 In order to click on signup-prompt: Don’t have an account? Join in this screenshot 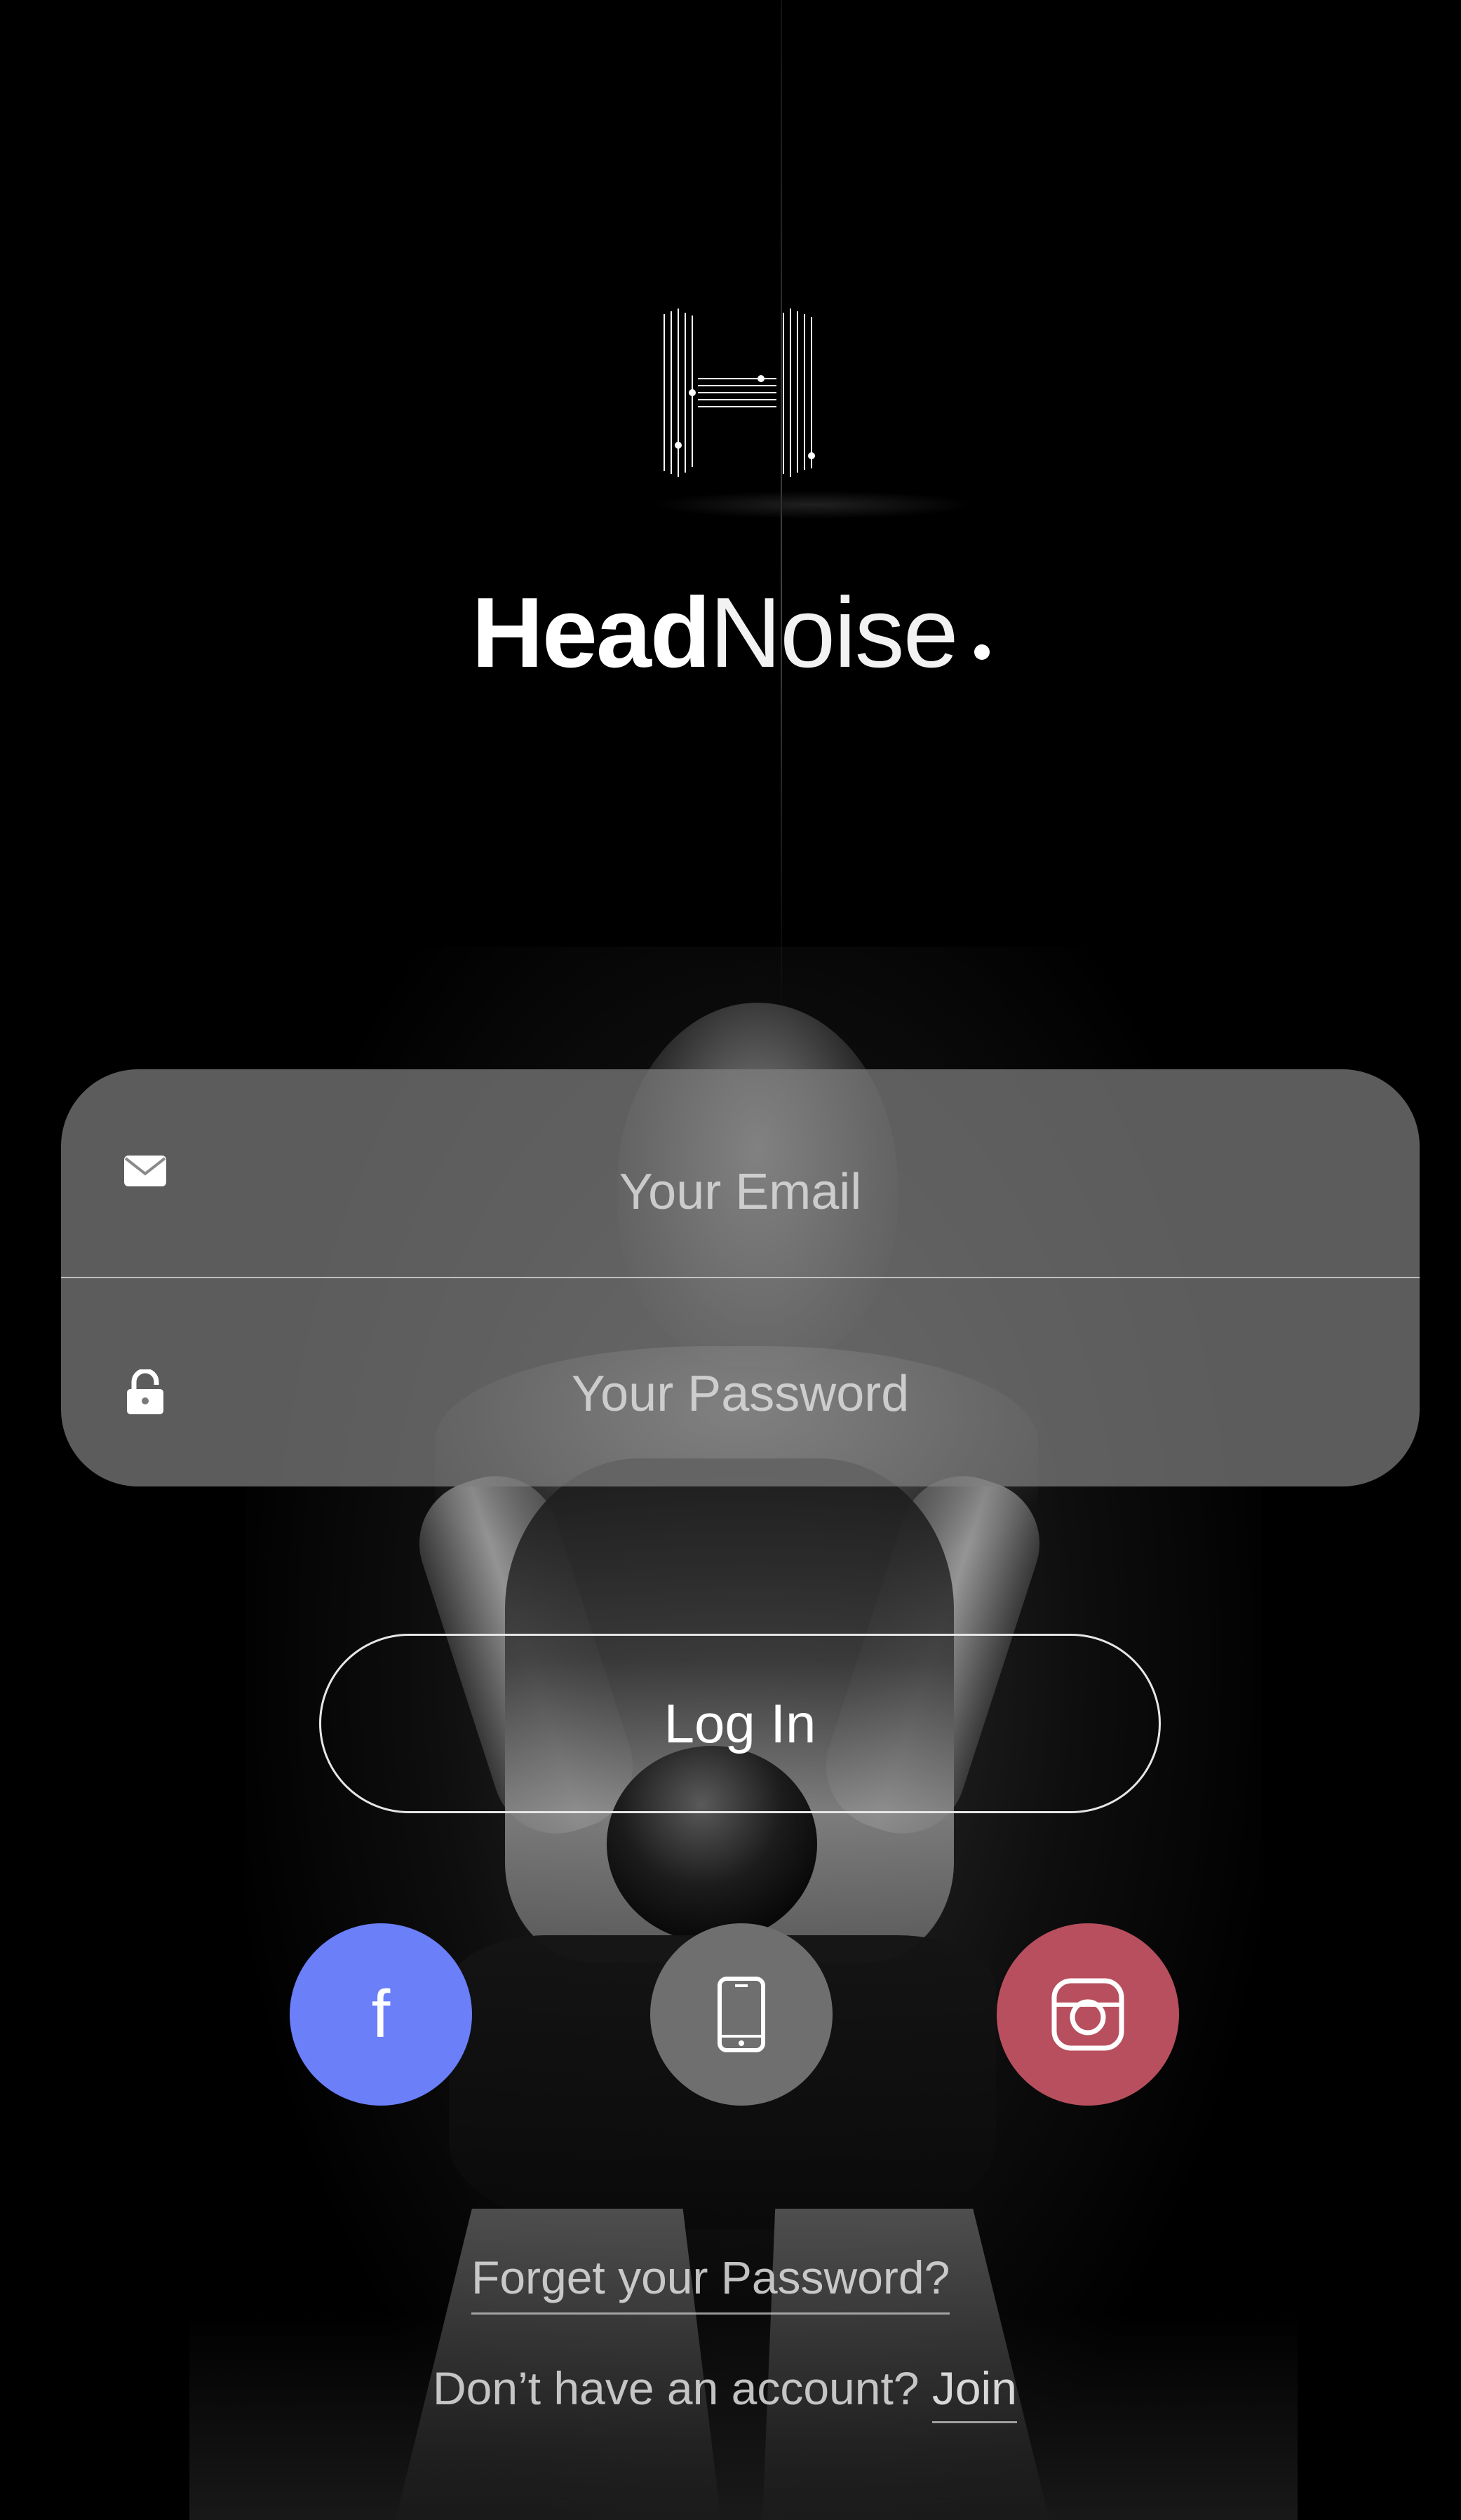, I will do `click(725, 2391)`.